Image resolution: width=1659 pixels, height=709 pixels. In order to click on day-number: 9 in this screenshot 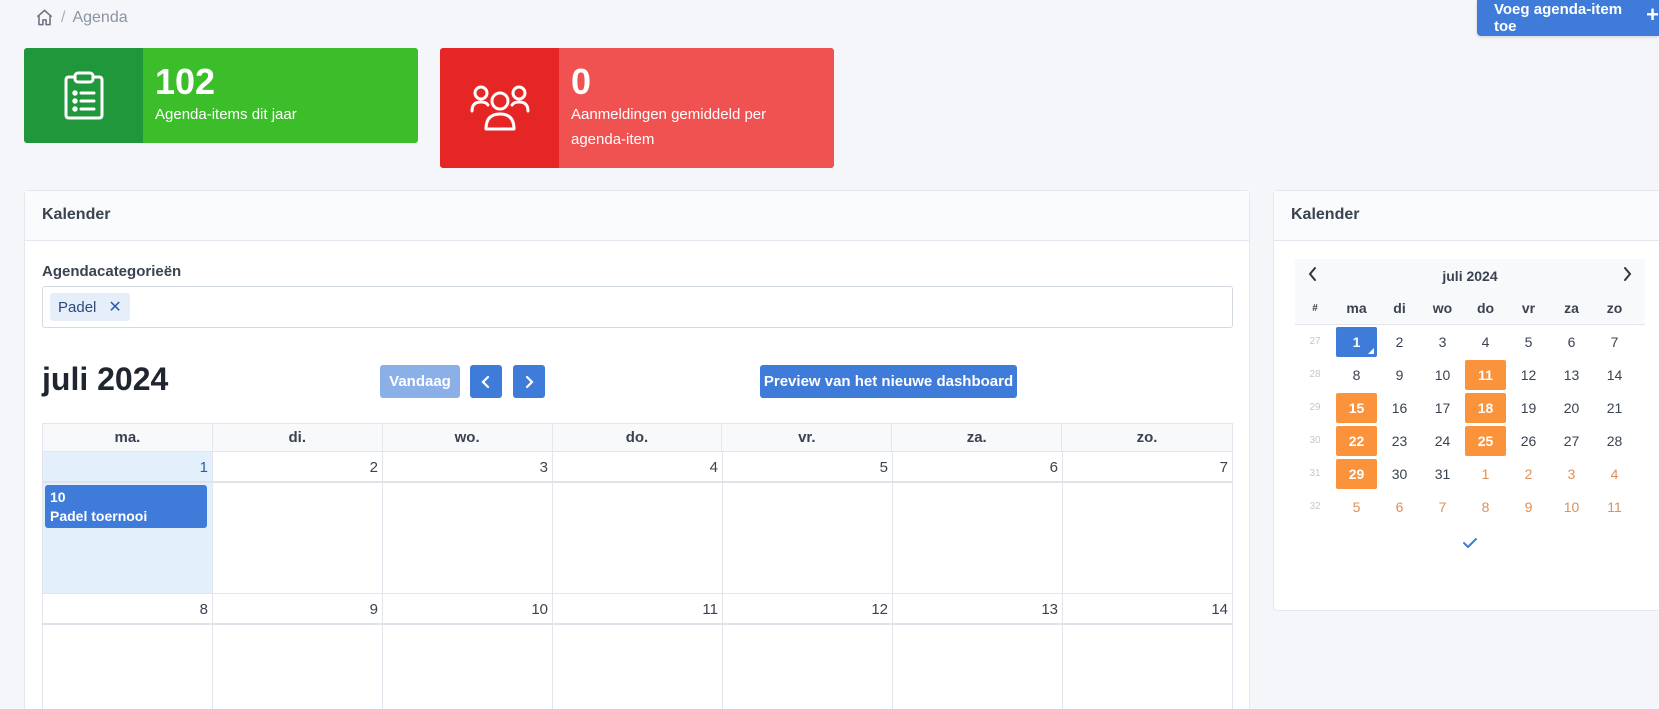, I will do `click(298, 609)`.